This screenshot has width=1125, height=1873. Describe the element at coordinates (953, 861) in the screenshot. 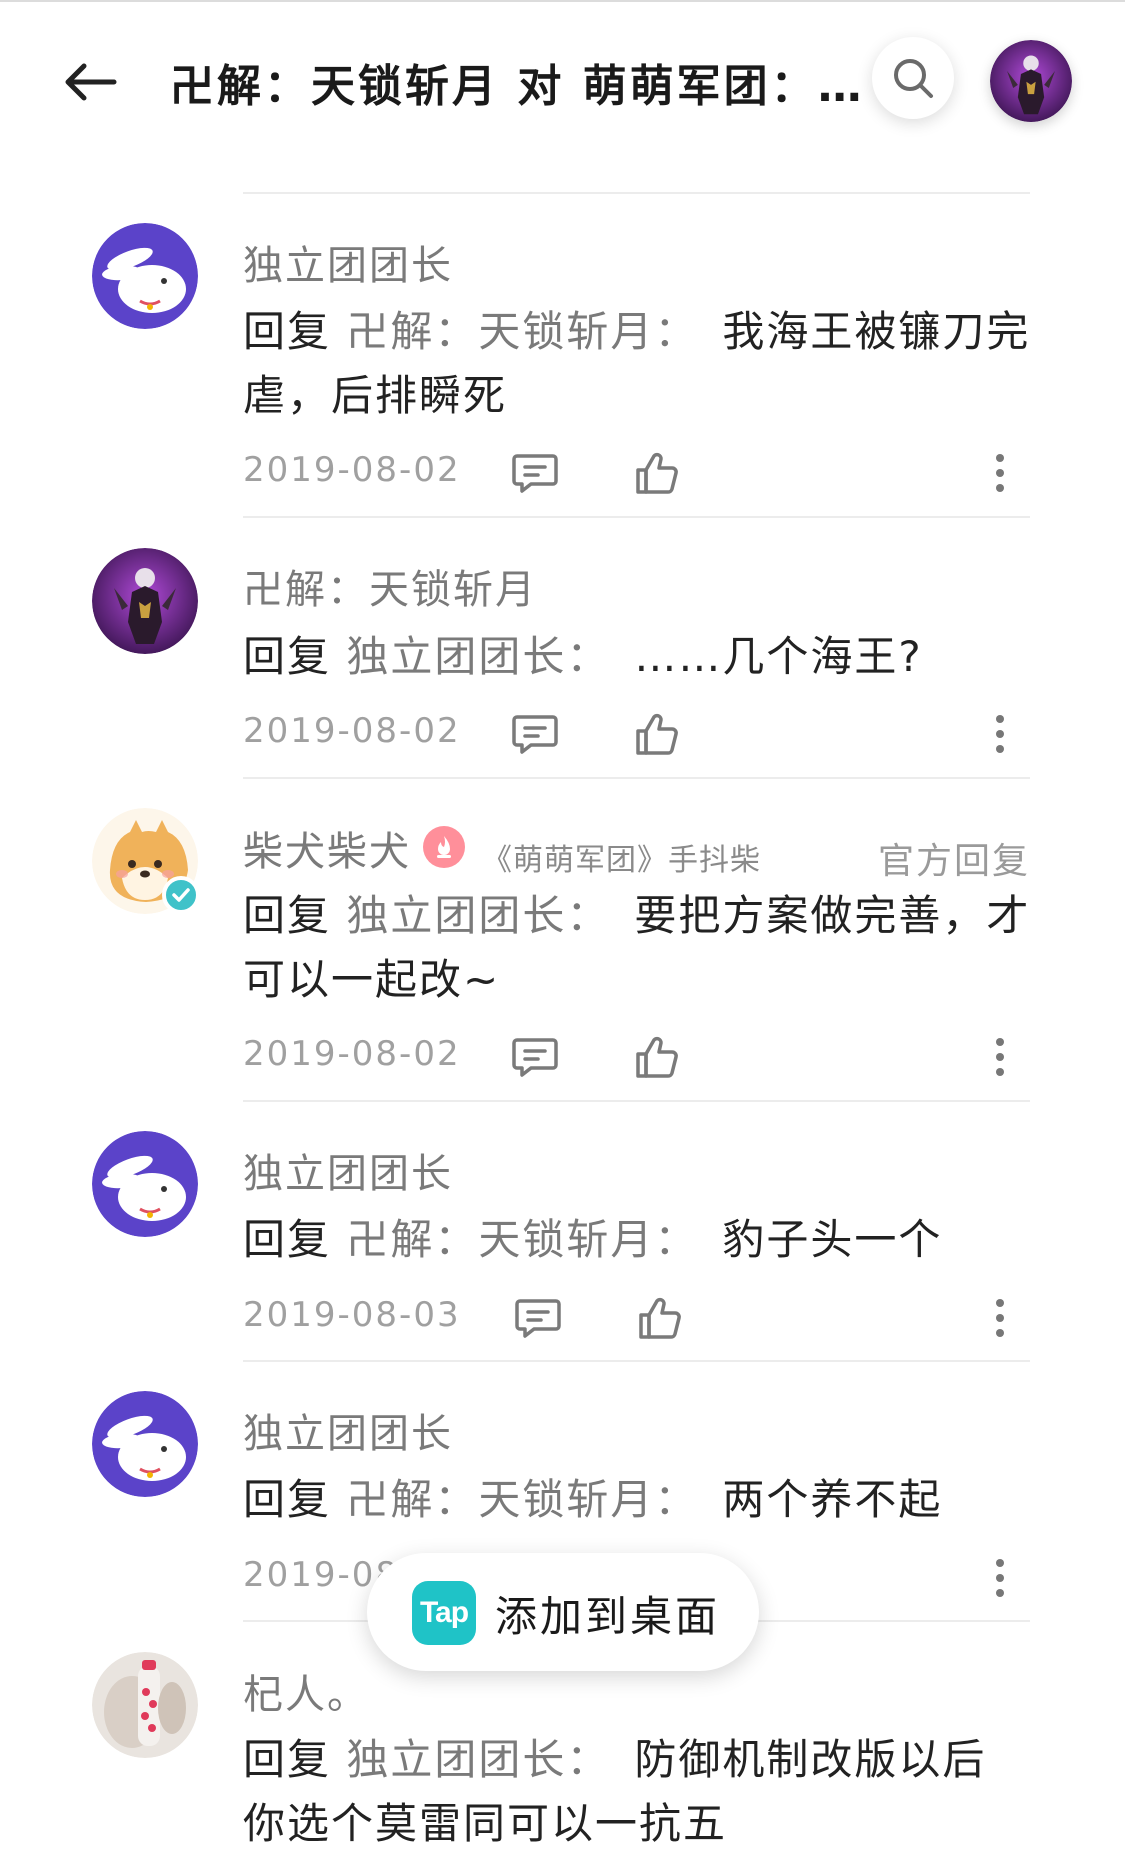

I see `official-reply-label: 官方回复` at that location.